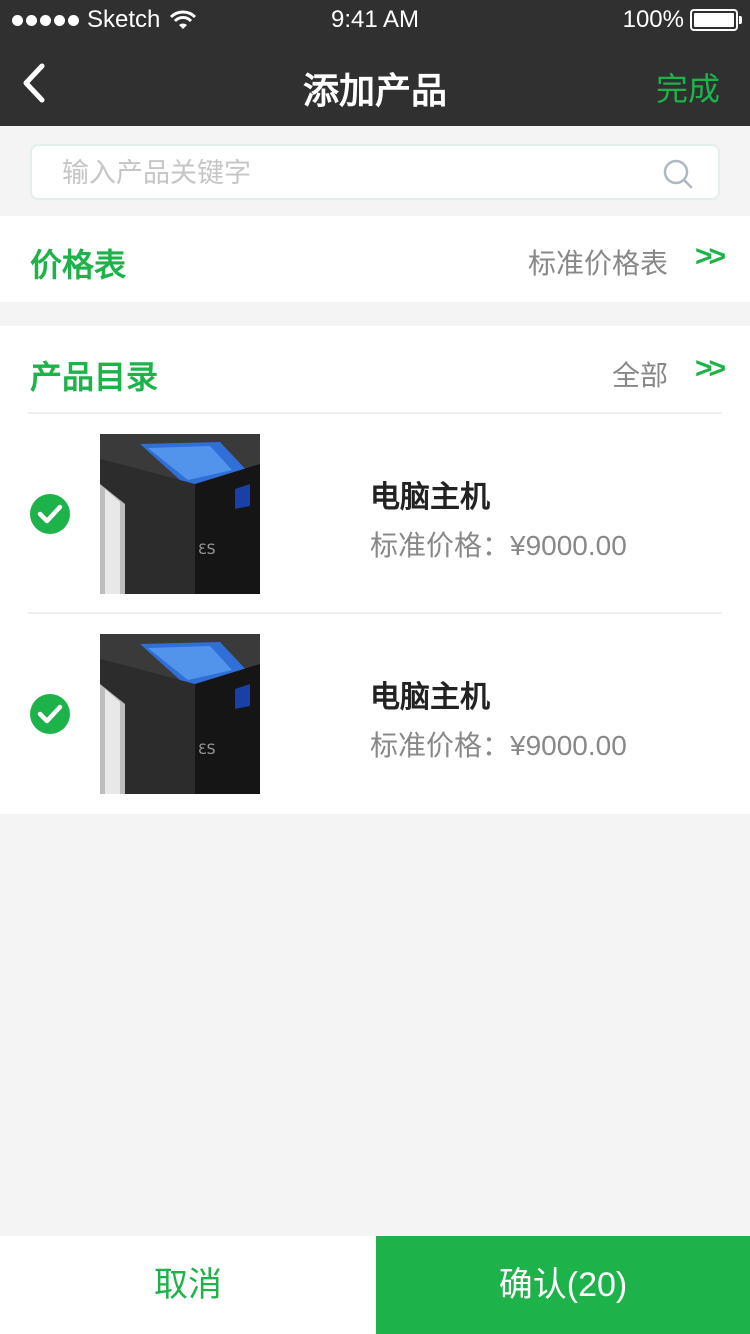 This screenshot has width=750, height=1334. Describe the element at coordinates (374, 90) in the screenshot. I see `page-title: 添加产品` at that location.